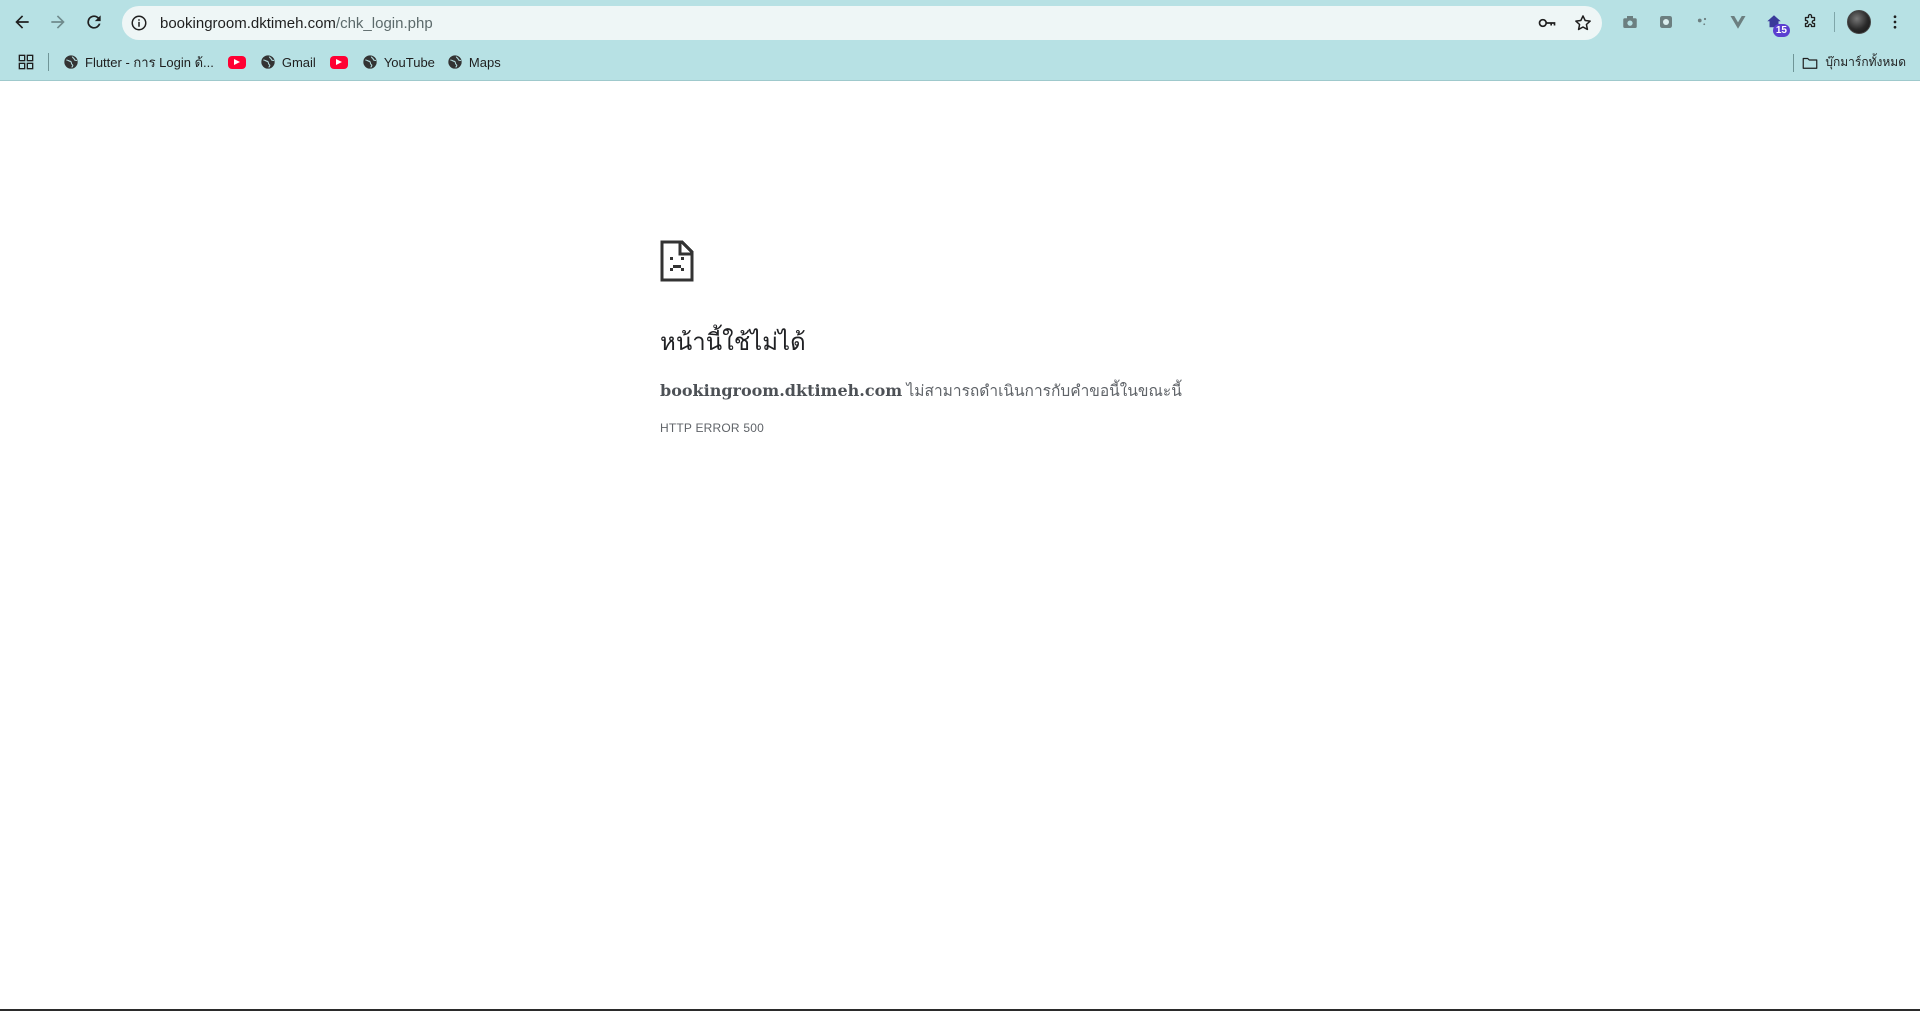 This screenshot has width=1920, height=1011. Describe the element at coordinates (1793, 63) in the screenshot. I see `bookmarks-divider-right` at that location.